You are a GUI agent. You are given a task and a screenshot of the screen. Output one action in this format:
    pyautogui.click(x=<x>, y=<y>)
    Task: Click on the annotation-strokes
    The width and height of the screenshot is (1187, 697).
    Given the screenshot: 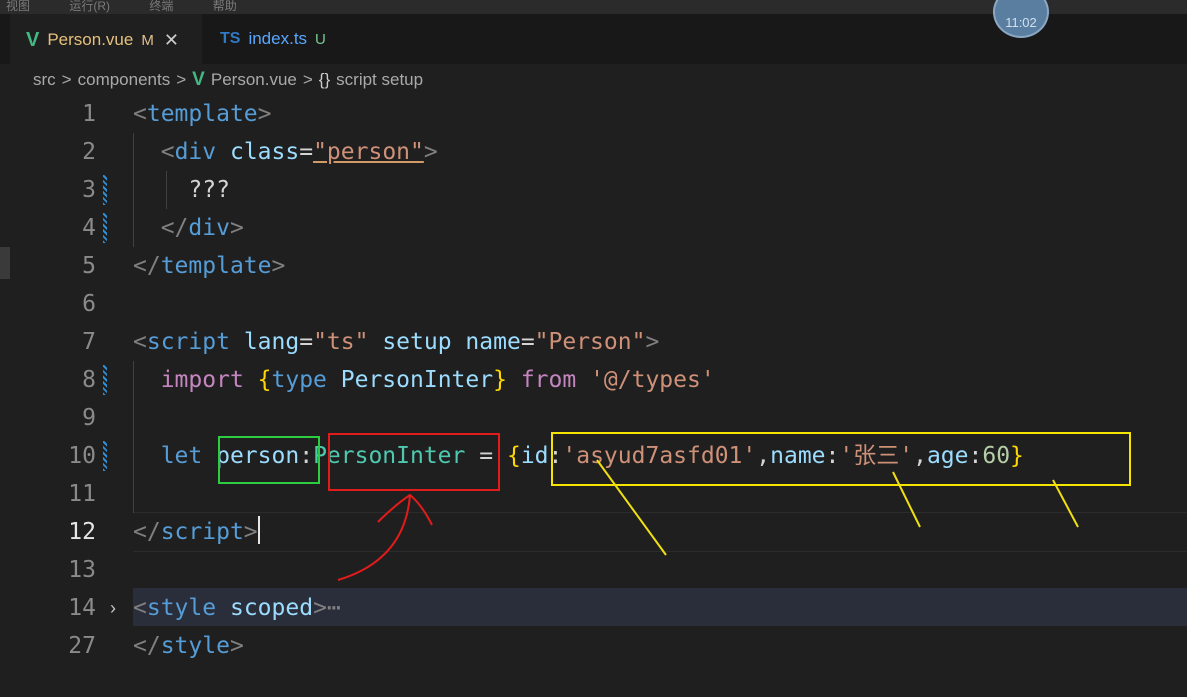 What is the action you would take?
    pyautogui.click(x=708, y=520)
    